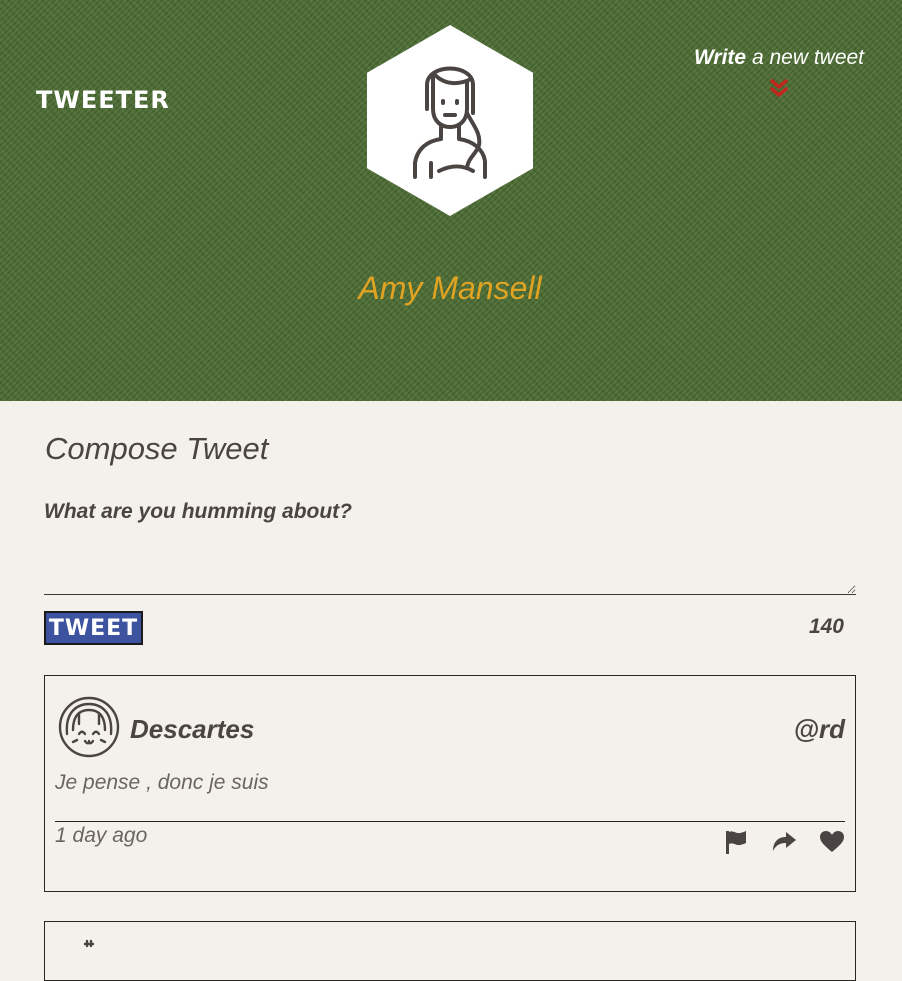 The image size is (902, 981). I want to click on tweet-actions, so click(784, 843).